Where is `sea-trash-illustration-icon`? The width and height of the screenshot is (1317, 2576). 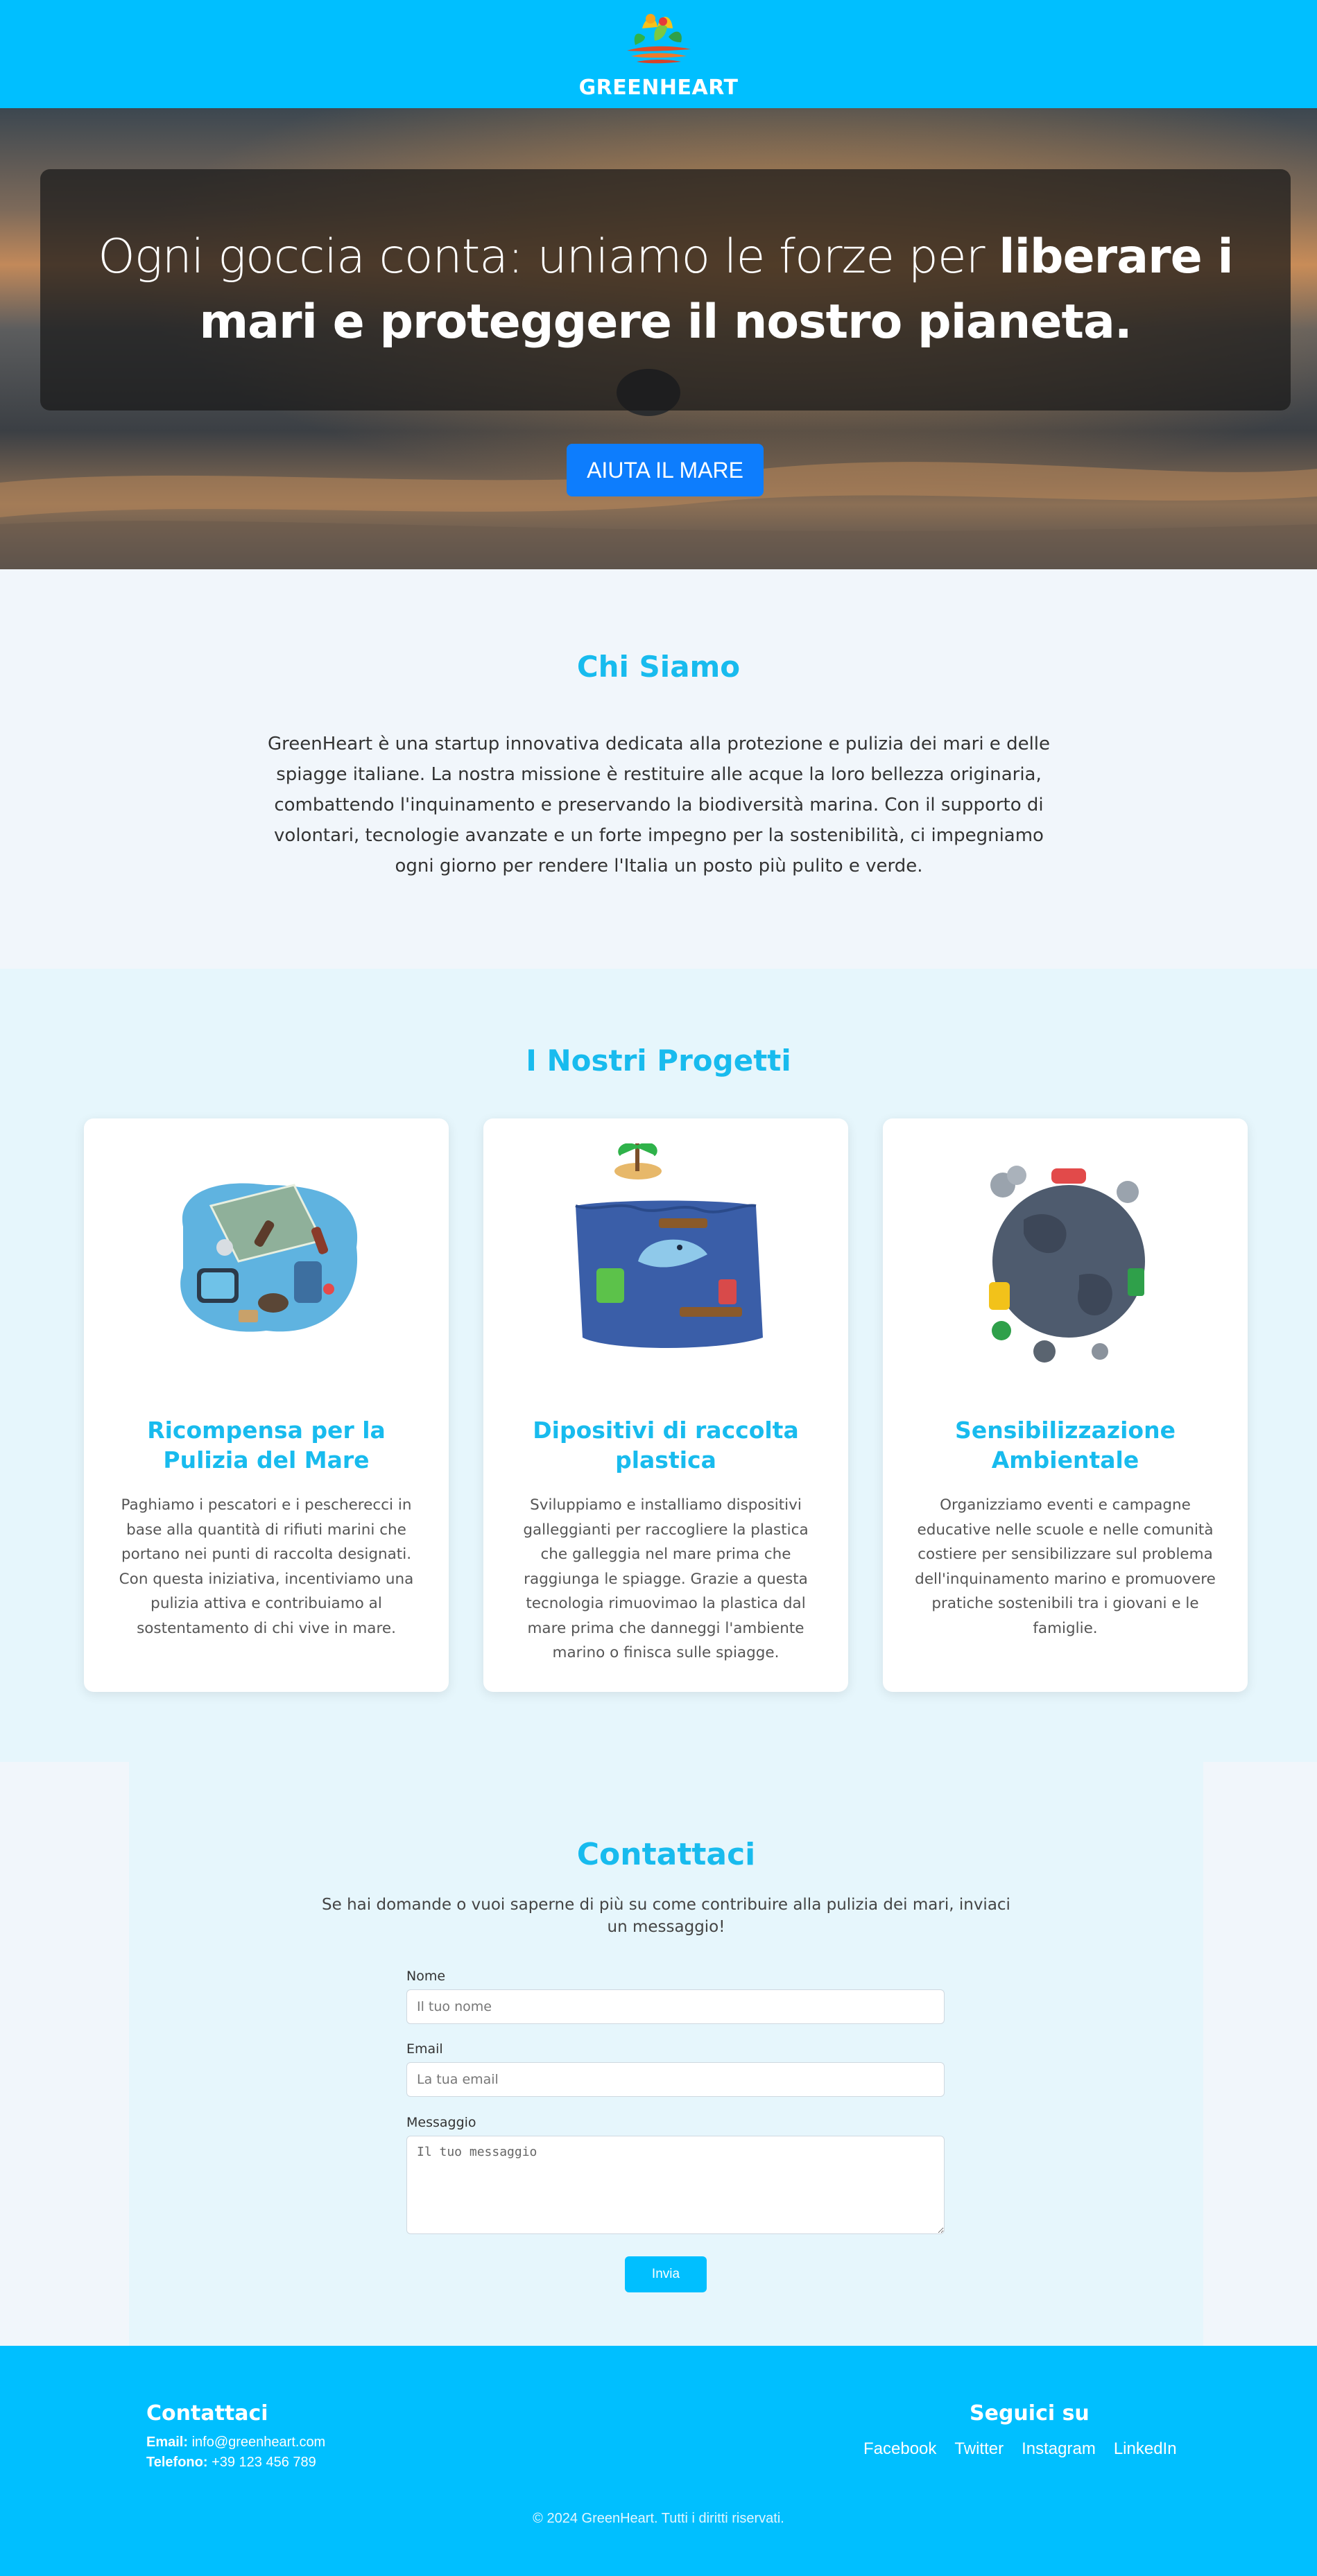 sea-trash-illustration-icon is located at coordinates (269, 1257).